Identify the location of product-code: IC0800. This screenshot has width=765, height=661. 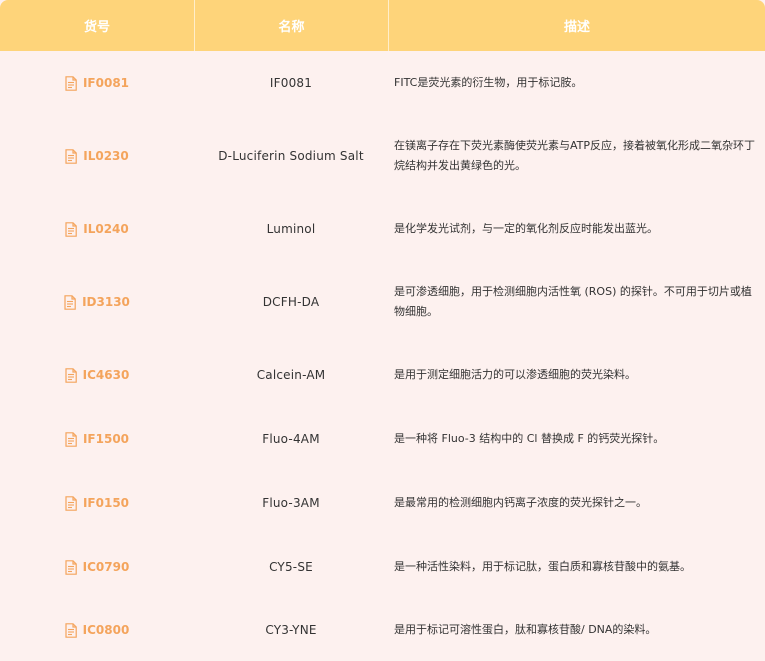
(106, 630).